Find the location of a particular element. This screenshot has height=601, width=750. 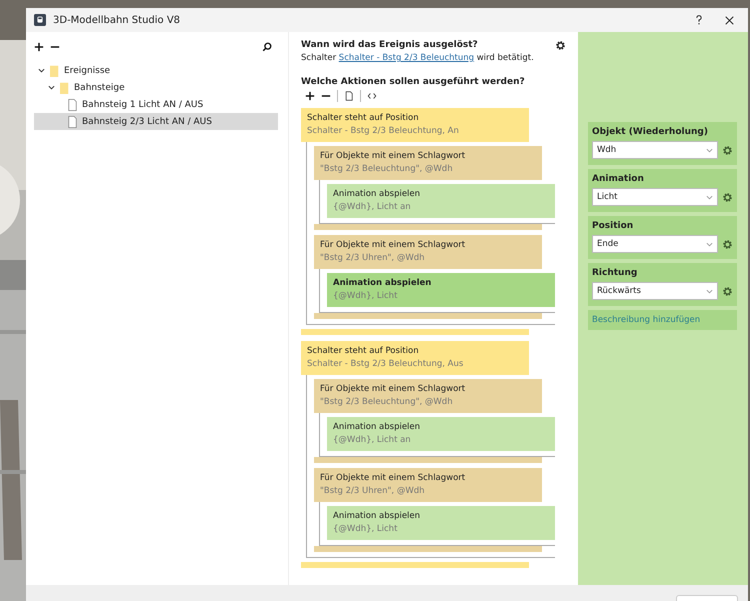

property-label: Animation is located at coordinates (618, 179).